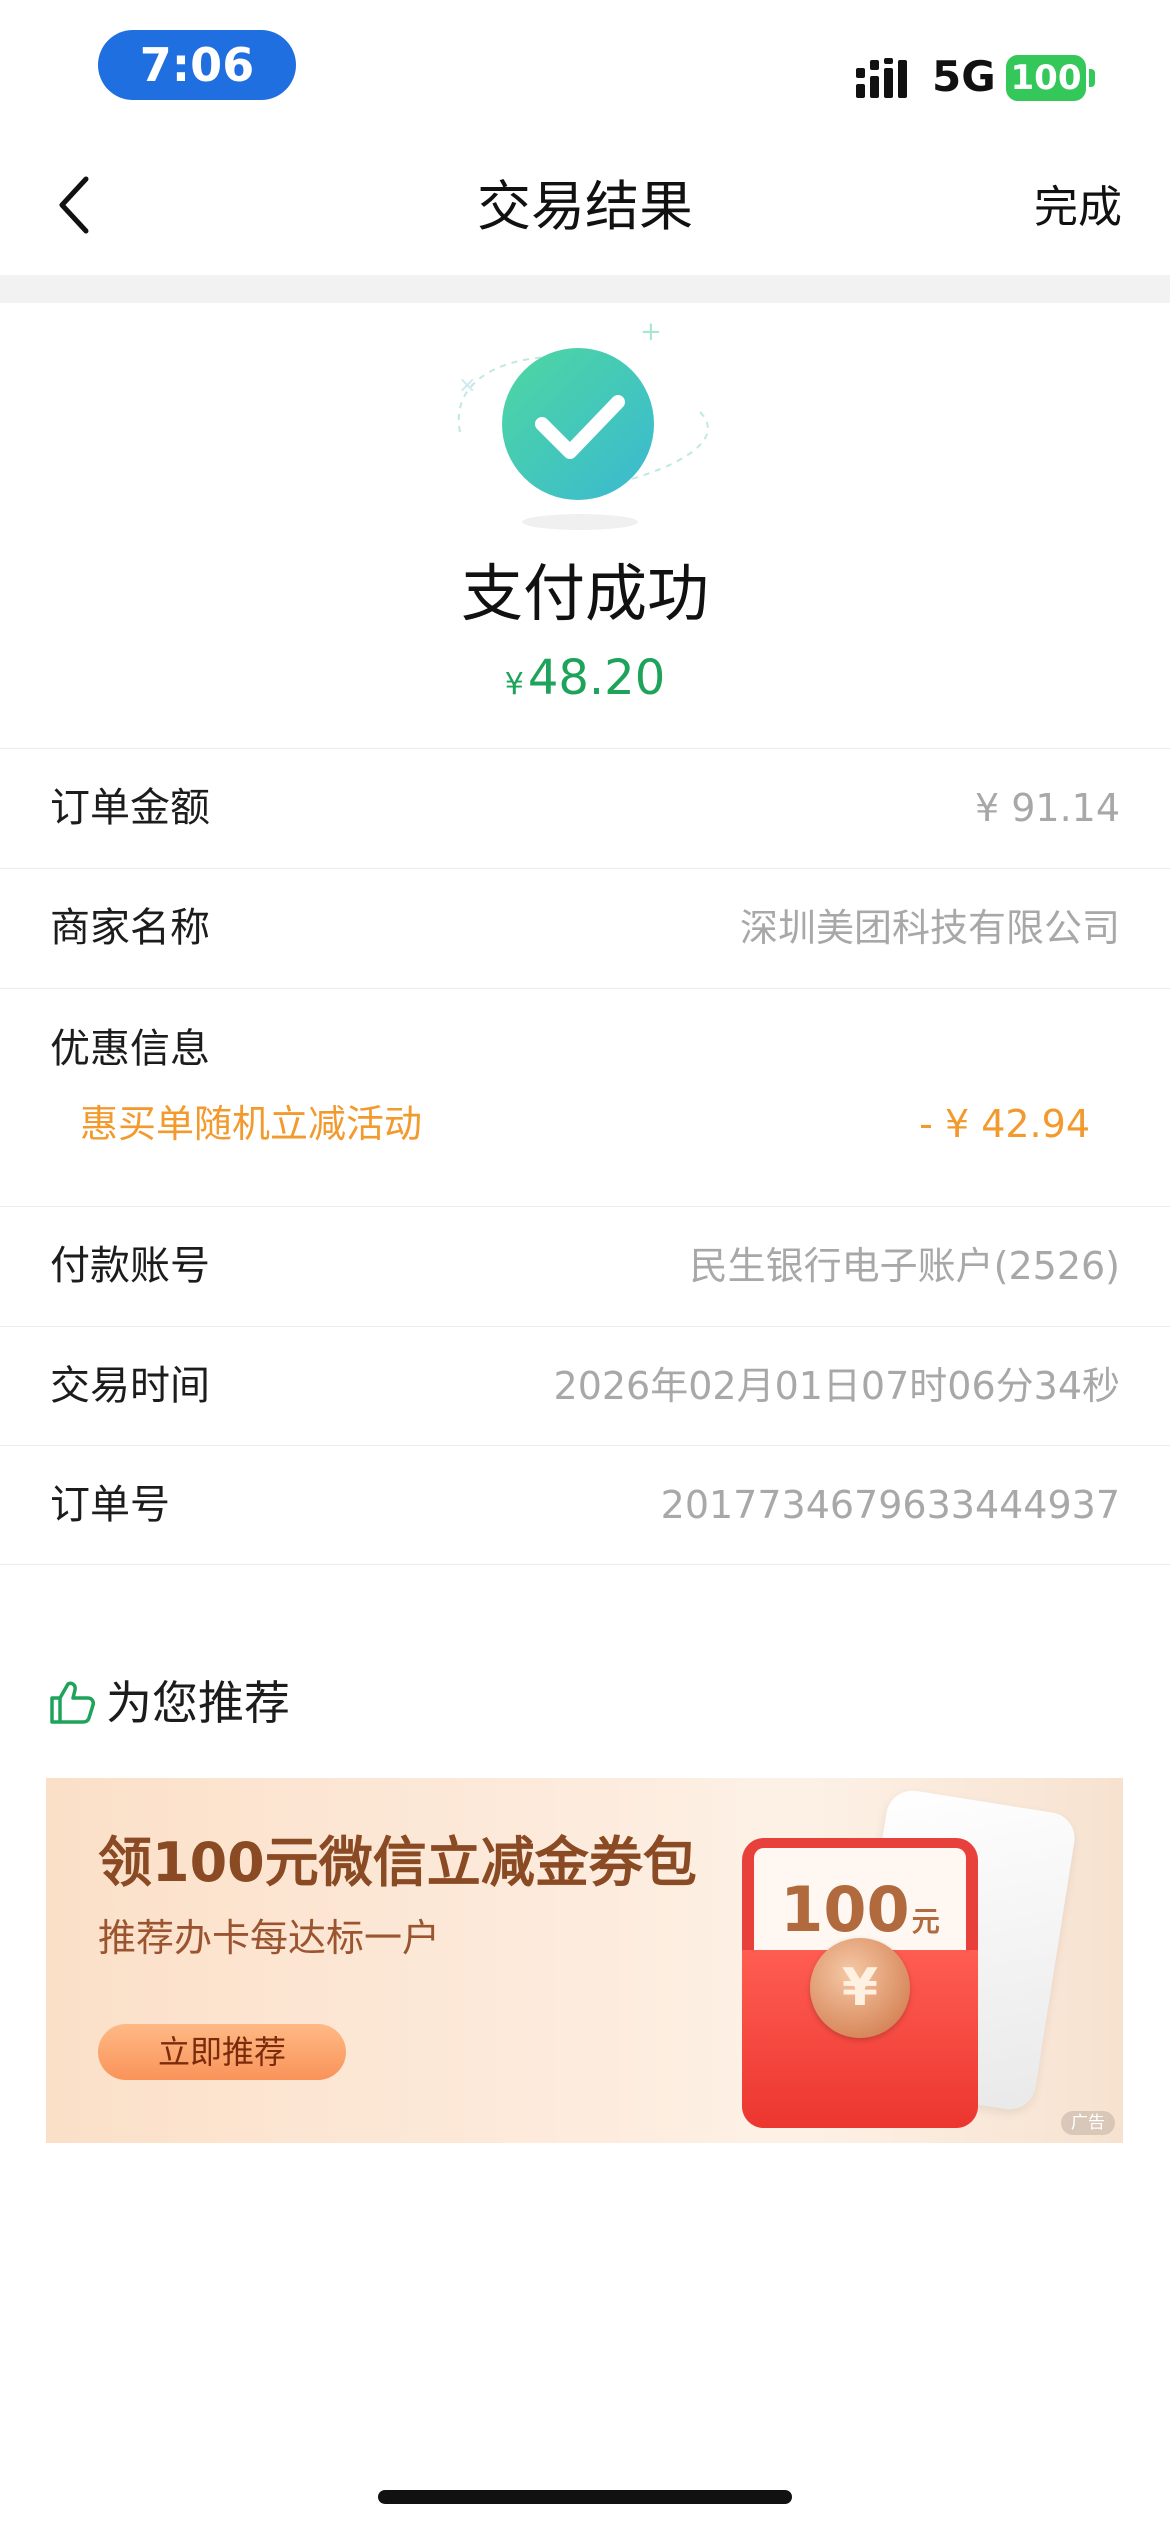 This screenshot has width=1170, height=2532. What do you see at coordinates (1047, 808) in the screenshot?
I see `order-amount-value: ¥ 91.14` at bounding box center [1047, 808].